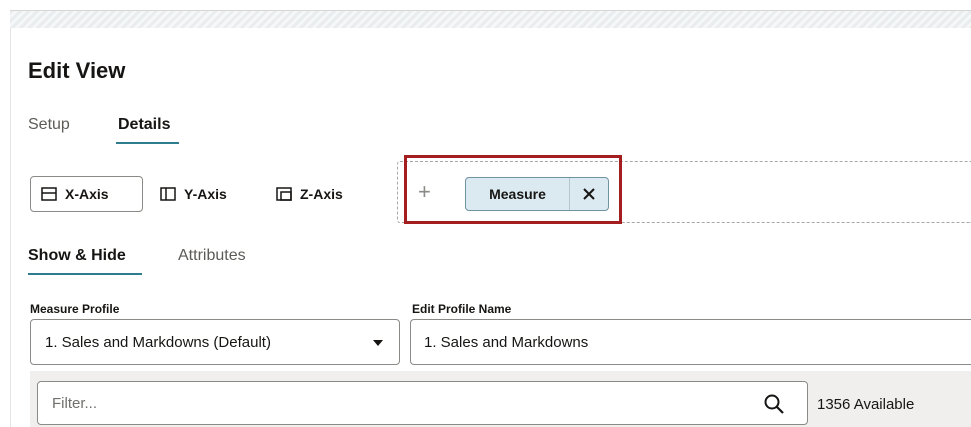 This screenshot has width=971, height=427. I want to click on subtab-show-hide: Show & Hide, so click(77, 256).